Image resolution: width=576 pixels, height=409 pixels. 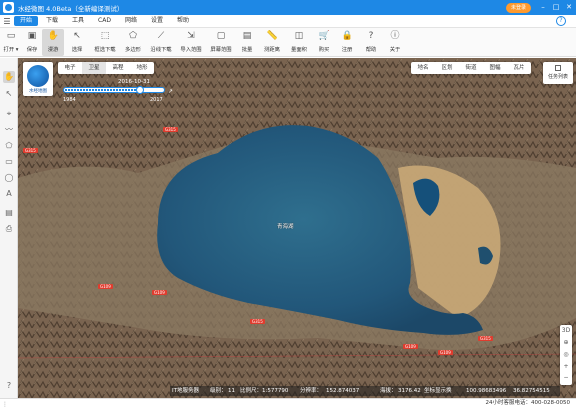 I want to click on overlay-tabs: 地名 区划 街道 图幅 瓦片, so click(x=471, y=68).